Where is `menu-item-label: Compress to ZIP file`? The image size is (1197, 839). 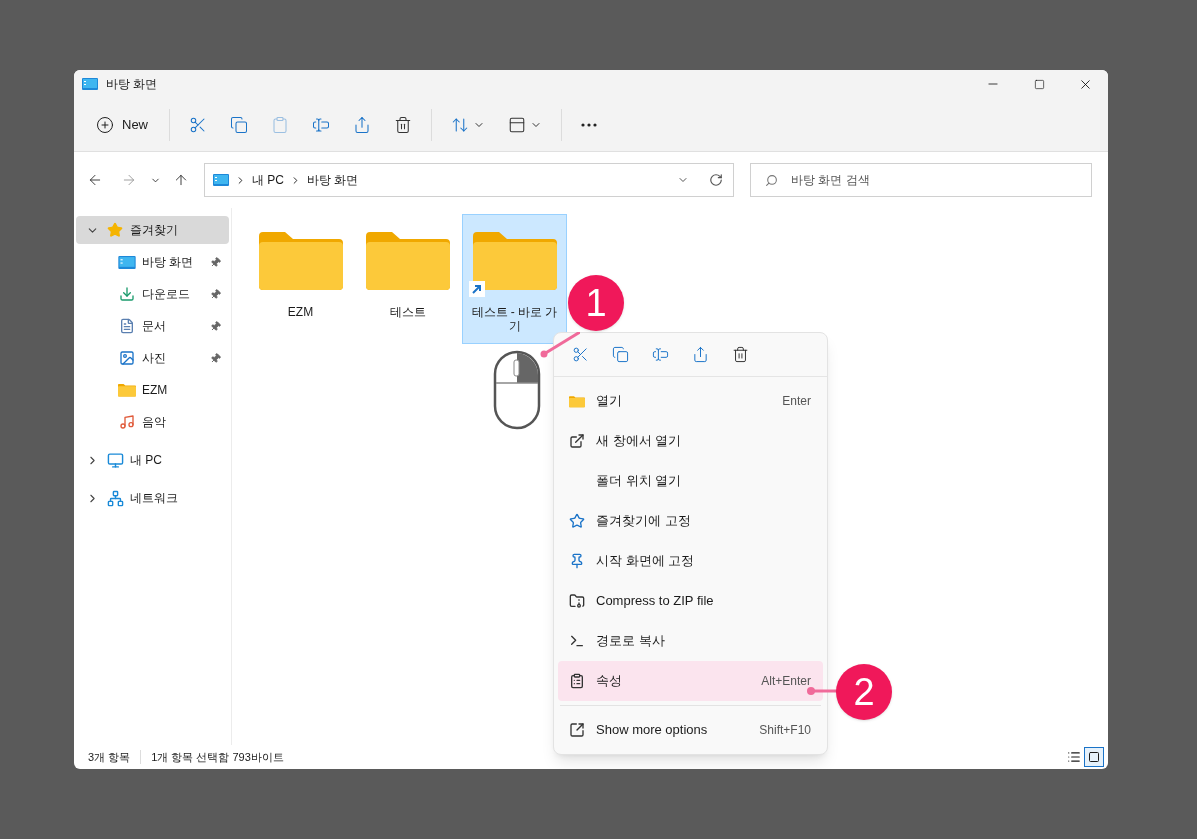
menu-item-label: Compress to ZIP file is located at coordinates (655, 601).